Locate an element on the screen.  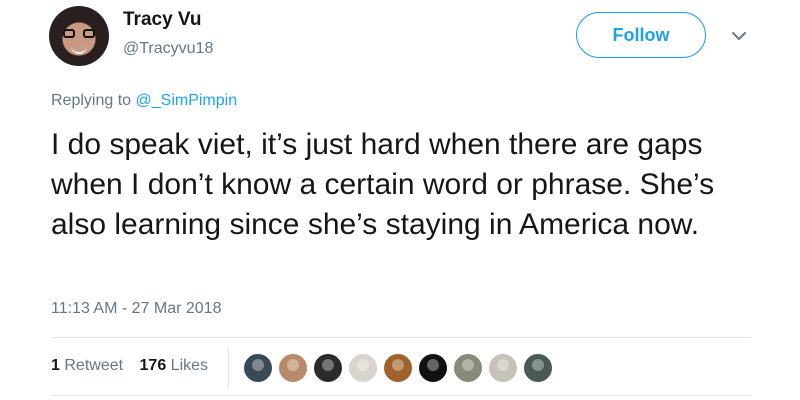
tweet-stats: 1 Retweet 176 Likes is located at coordinates (135, 366).